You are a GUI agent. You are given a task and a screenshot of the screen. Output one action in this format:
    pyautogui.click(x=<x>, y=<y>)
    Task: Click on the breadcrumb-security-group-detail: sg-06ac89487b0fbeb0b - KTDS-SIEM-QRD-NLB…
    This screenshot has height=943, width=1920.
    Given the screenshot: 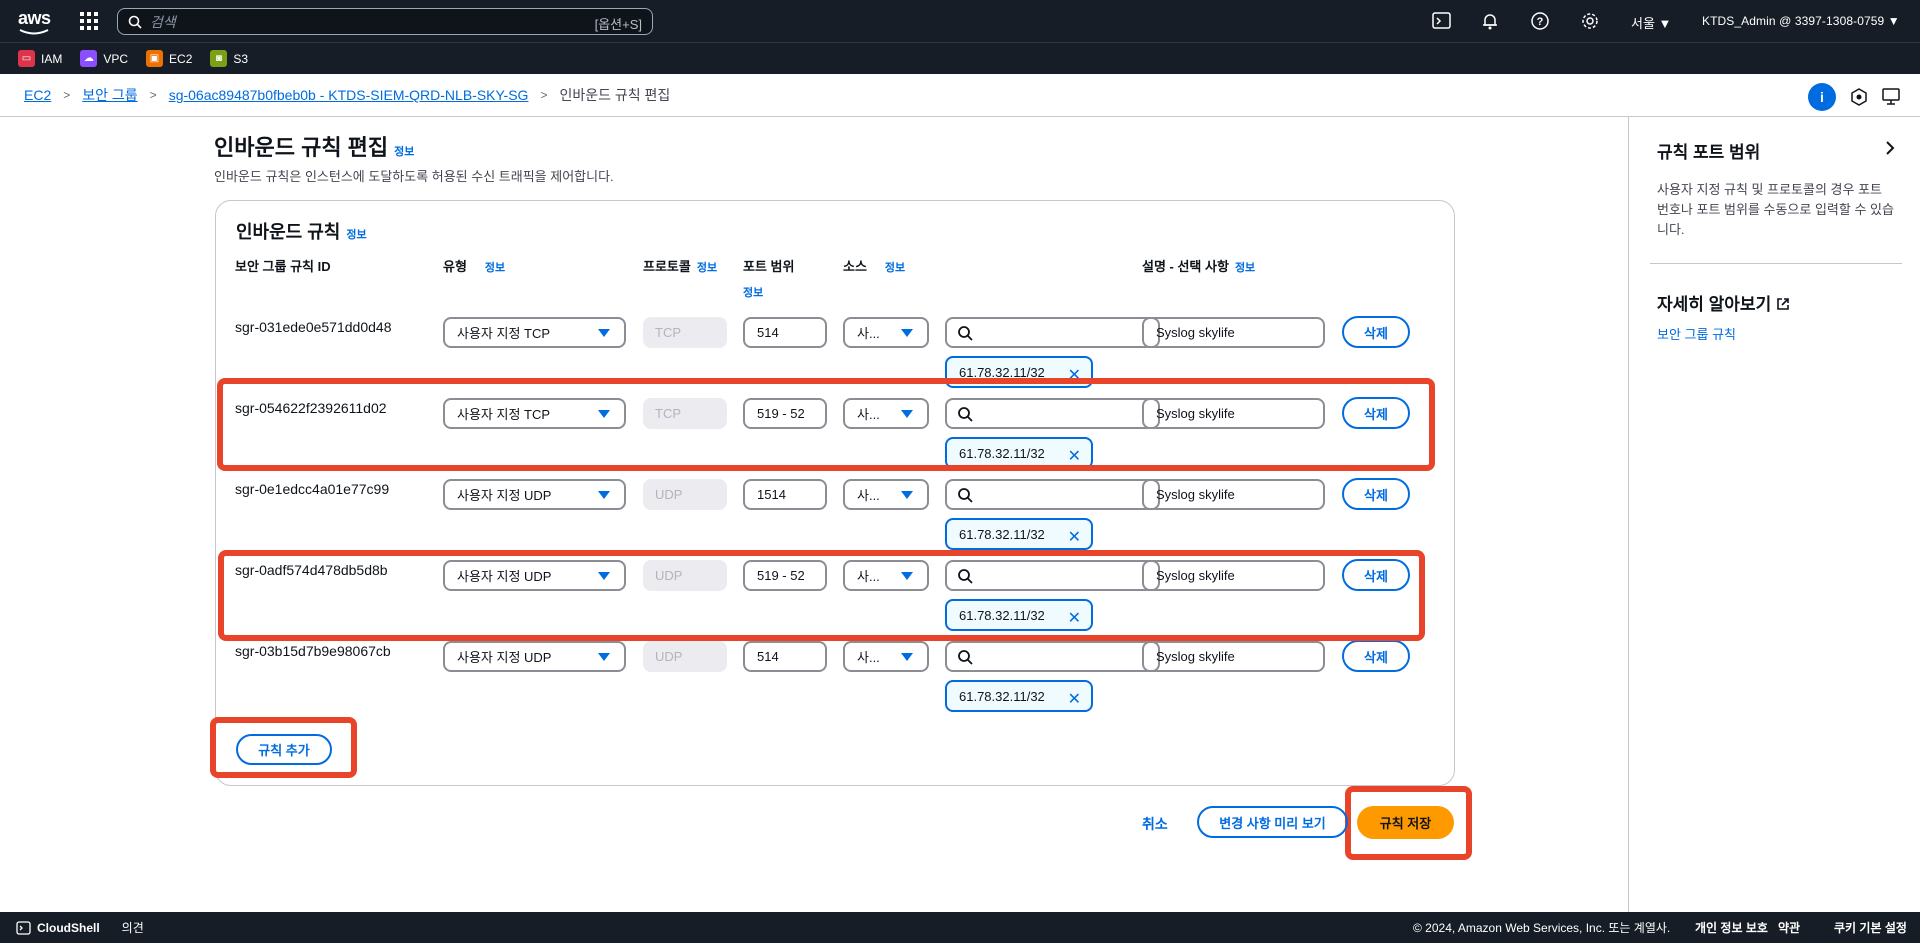 What is the action you would take?
    pyautogui.click(x=349, y=95)
    